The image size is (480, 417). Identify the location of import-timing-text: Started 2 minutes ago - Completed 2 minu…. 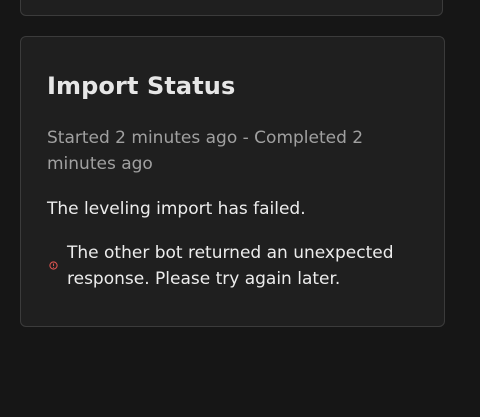
(205, 151).